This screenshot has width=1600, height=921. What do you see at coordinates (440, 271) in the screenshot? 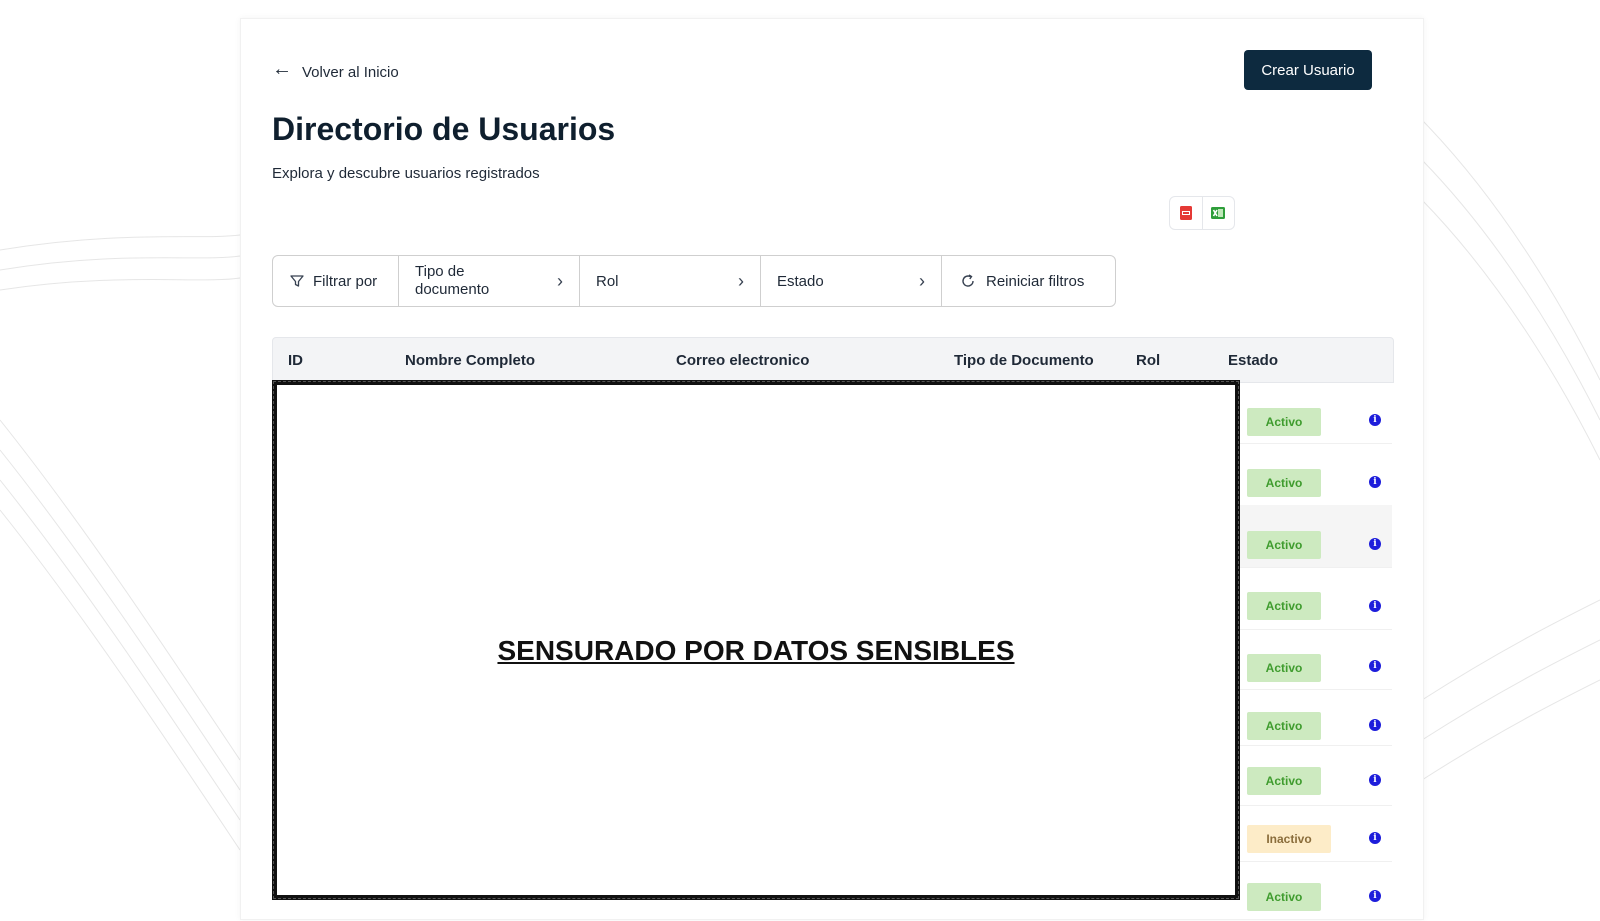
I see `filter-document-type-line1: Tipo de` at bounding box center [440, 271].